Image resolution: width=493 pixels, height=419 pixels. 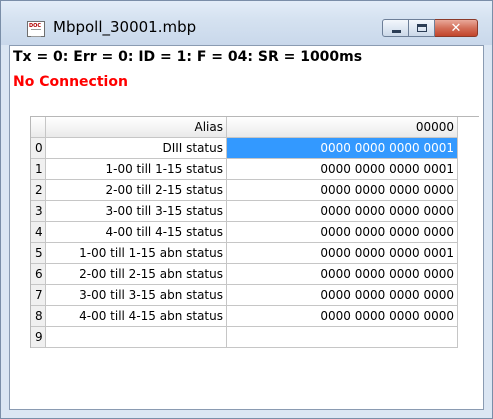 What do you see at coordinates (38, 190) in the screenshot?
I see `row-index: 2` at bounding box center [38, 190].